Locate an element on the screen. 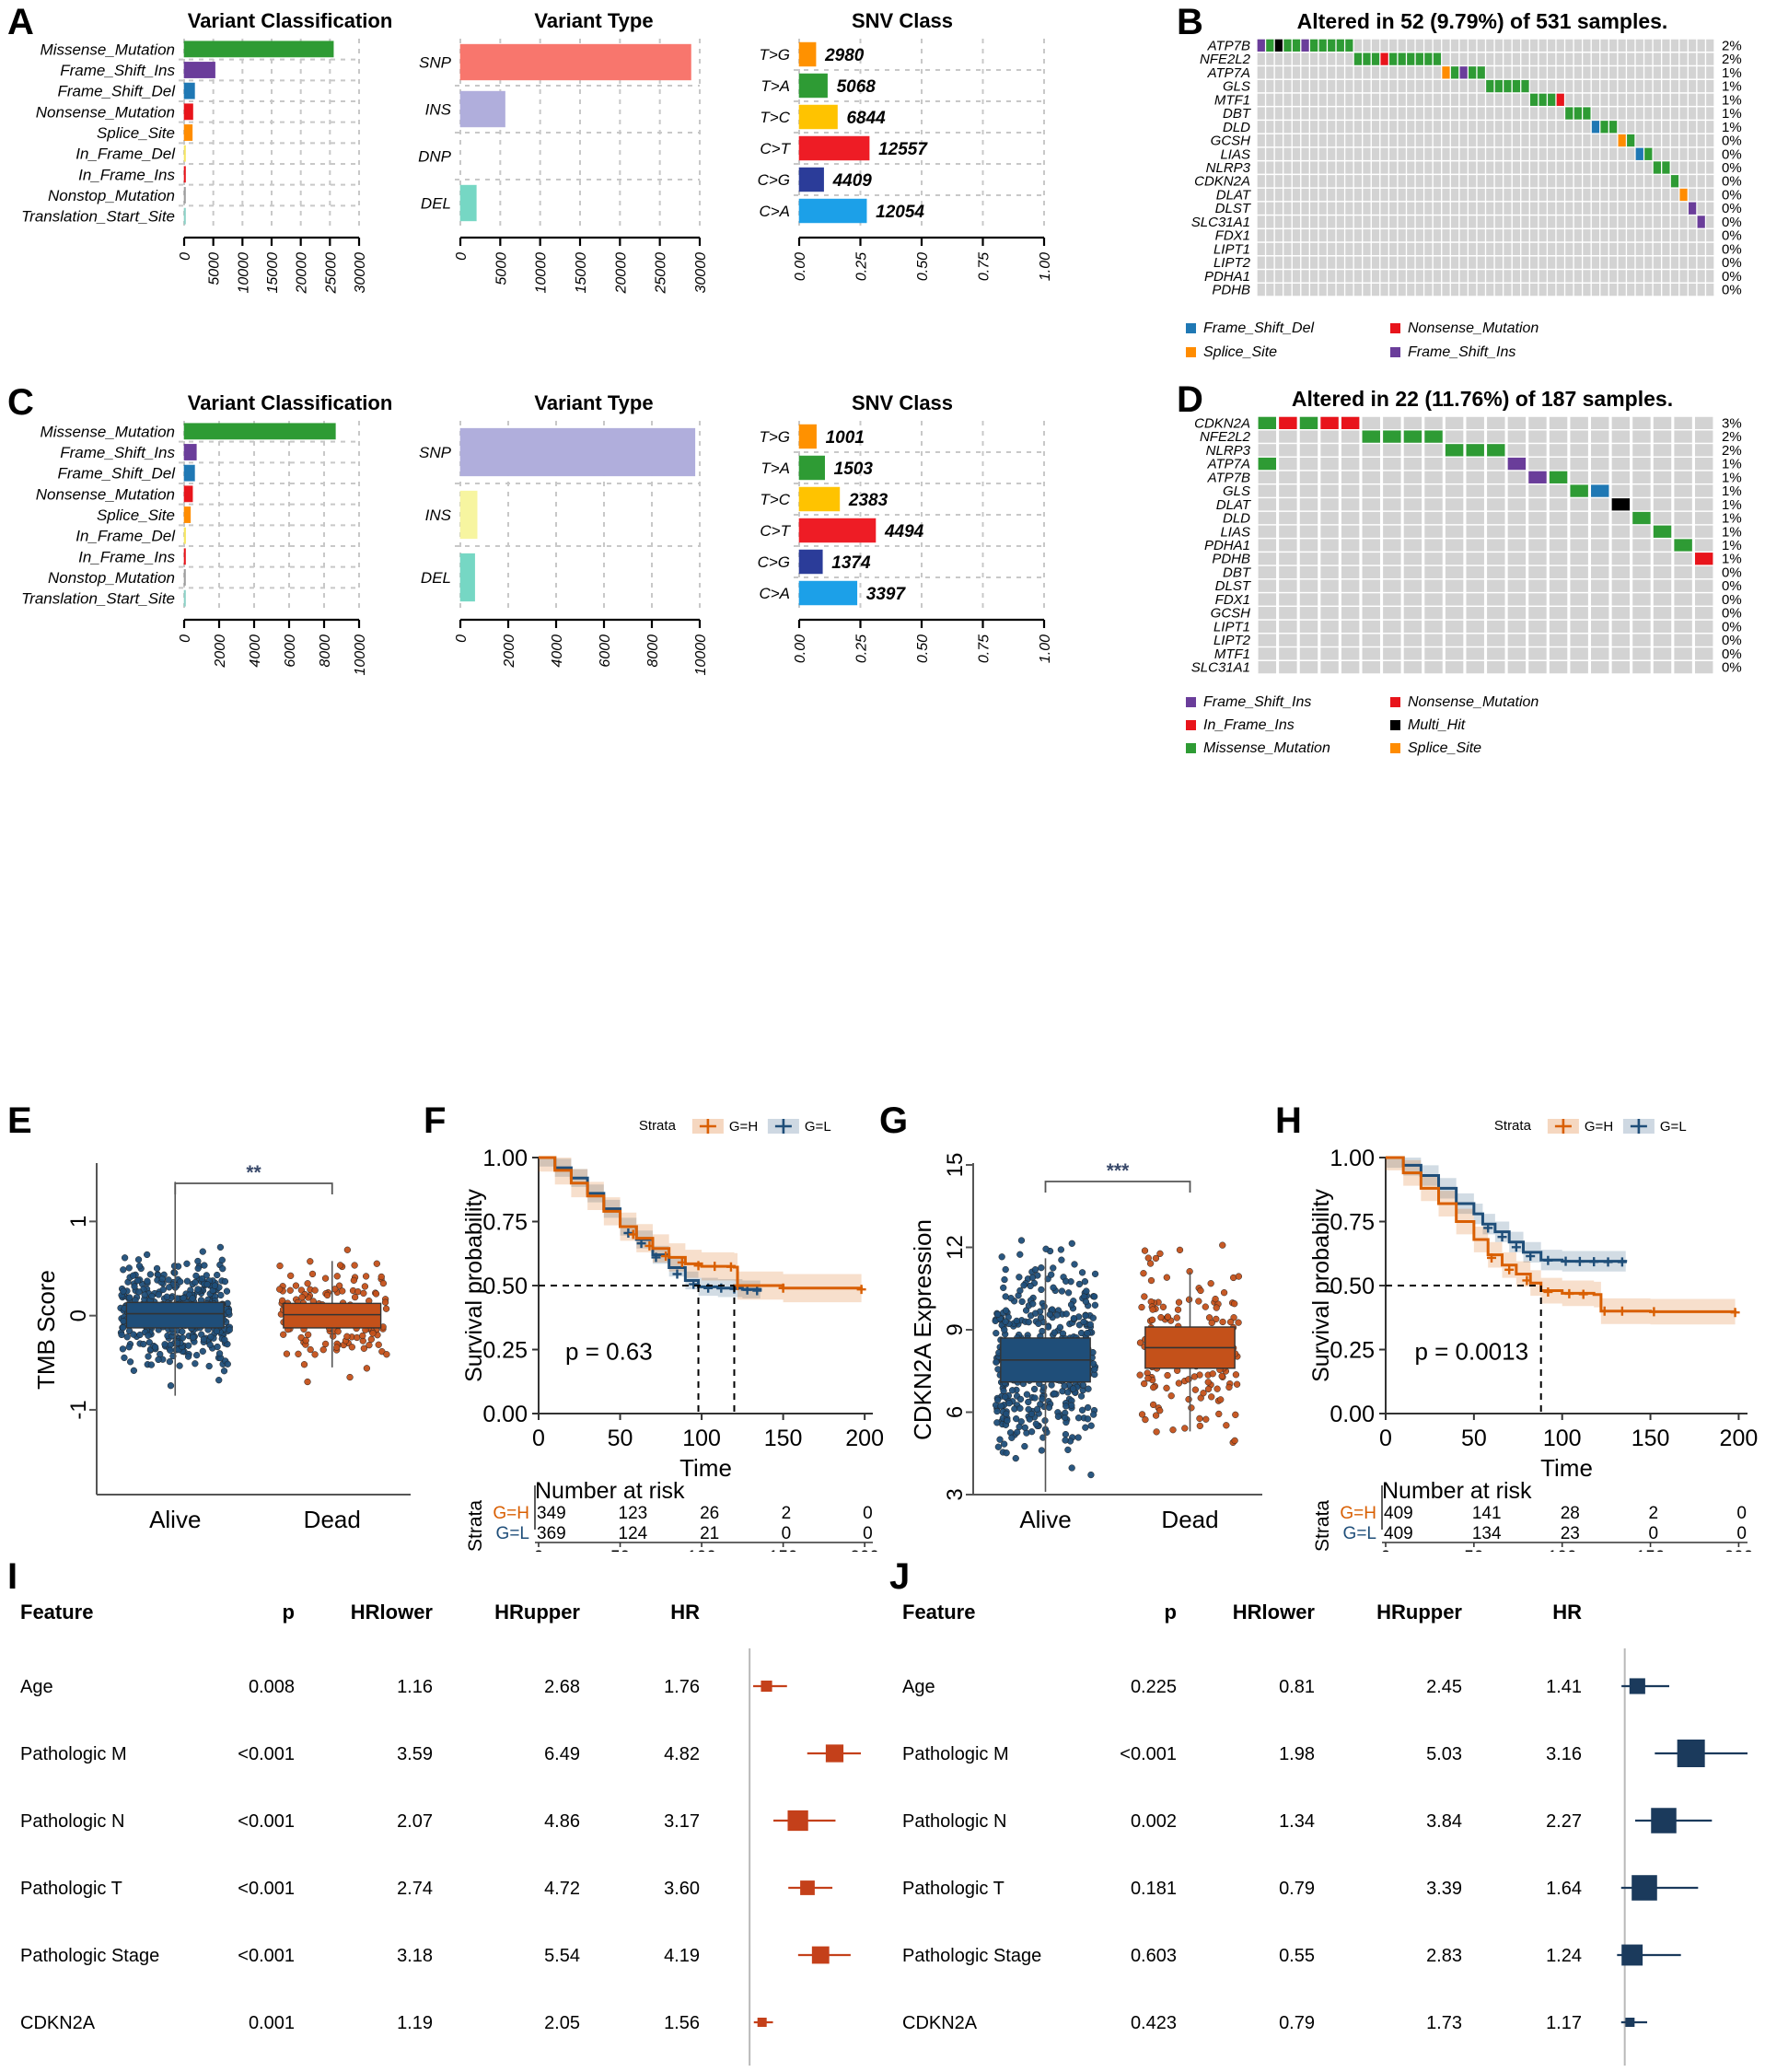 The height and width of the screenshot is (2072, 1765). svg-text: 0.002 is located at coordinates (1154, 1821).